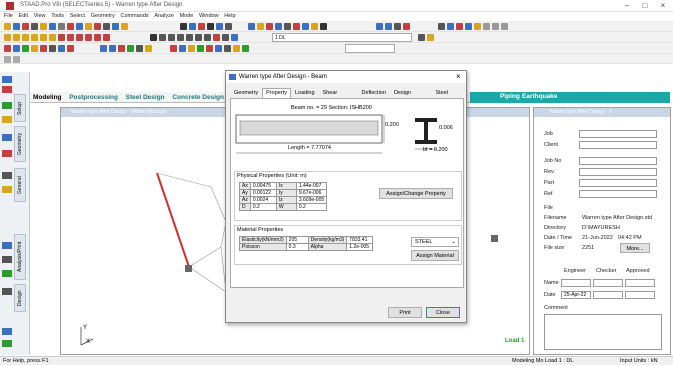  Describe the element at coordinates (603, 332) in the screenshot. I see `comment-field` at that location.